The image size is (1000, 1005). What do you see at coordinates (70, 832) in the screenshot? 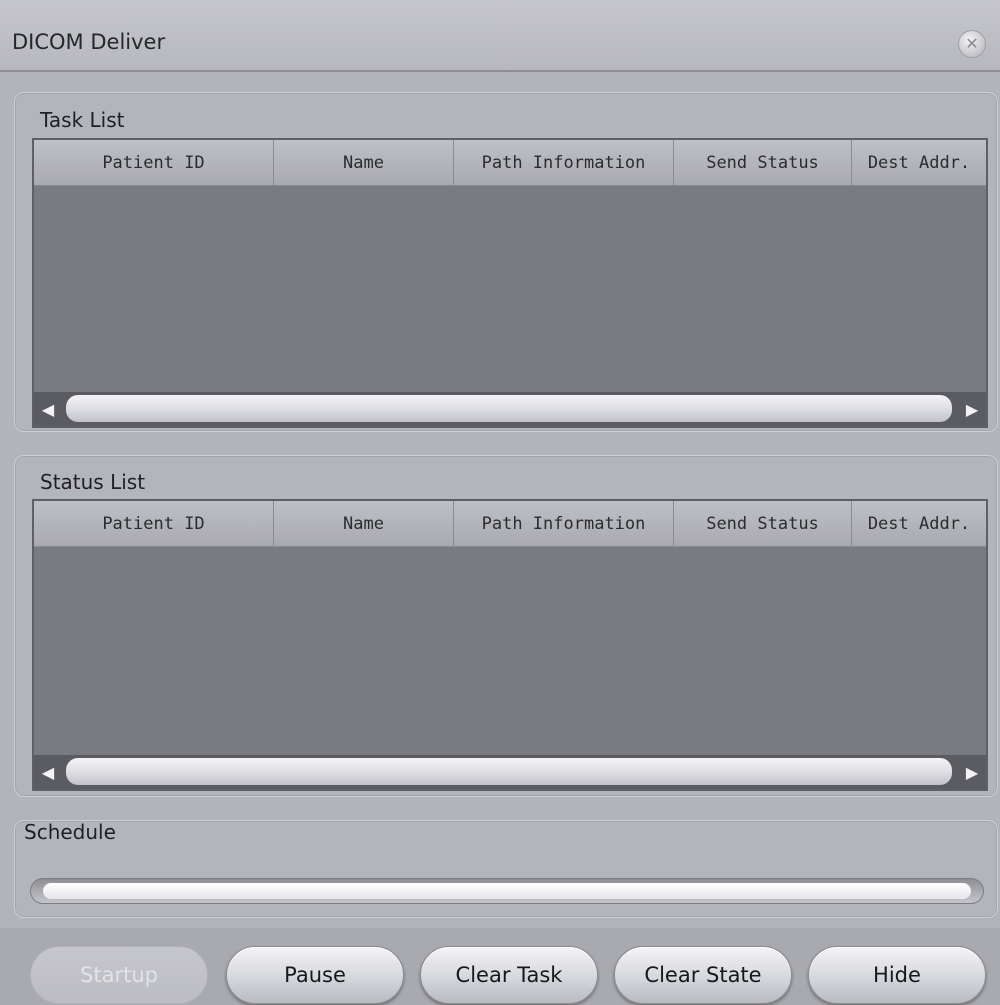
I see `schedule-title: Schedule` at bounding box center [70, 832].